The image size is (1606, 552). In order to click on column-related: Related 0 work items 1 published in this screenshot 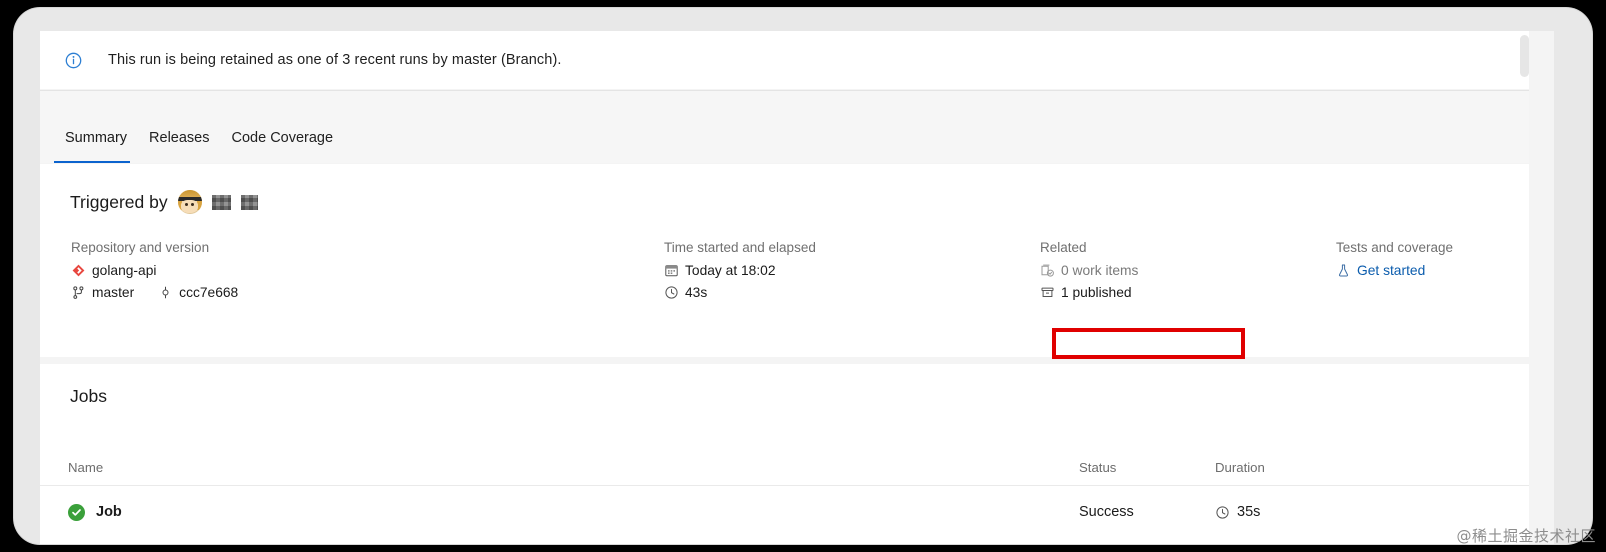, I will do `click(1089, 273)`.